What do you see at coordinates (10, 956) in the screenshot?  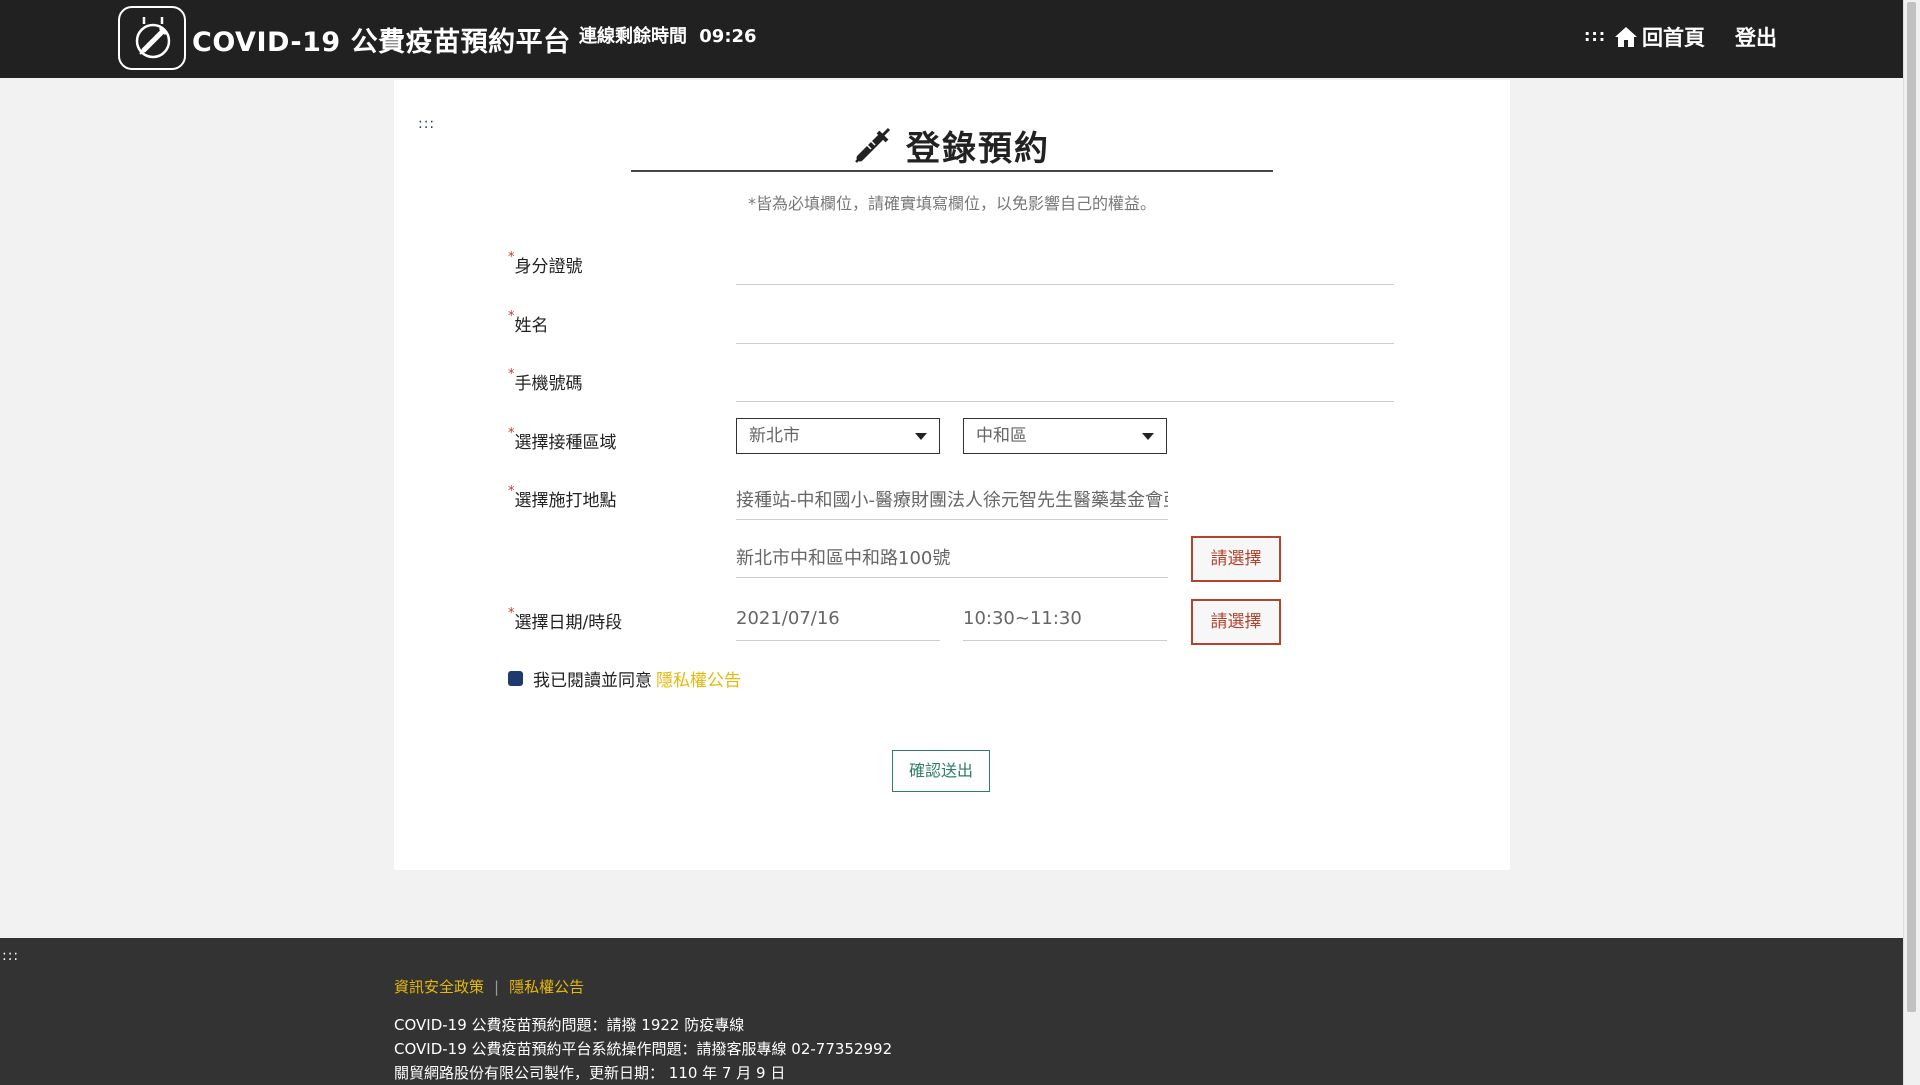 I see `footer-accesskey-dots: :::` at bounding box center [10, 956].